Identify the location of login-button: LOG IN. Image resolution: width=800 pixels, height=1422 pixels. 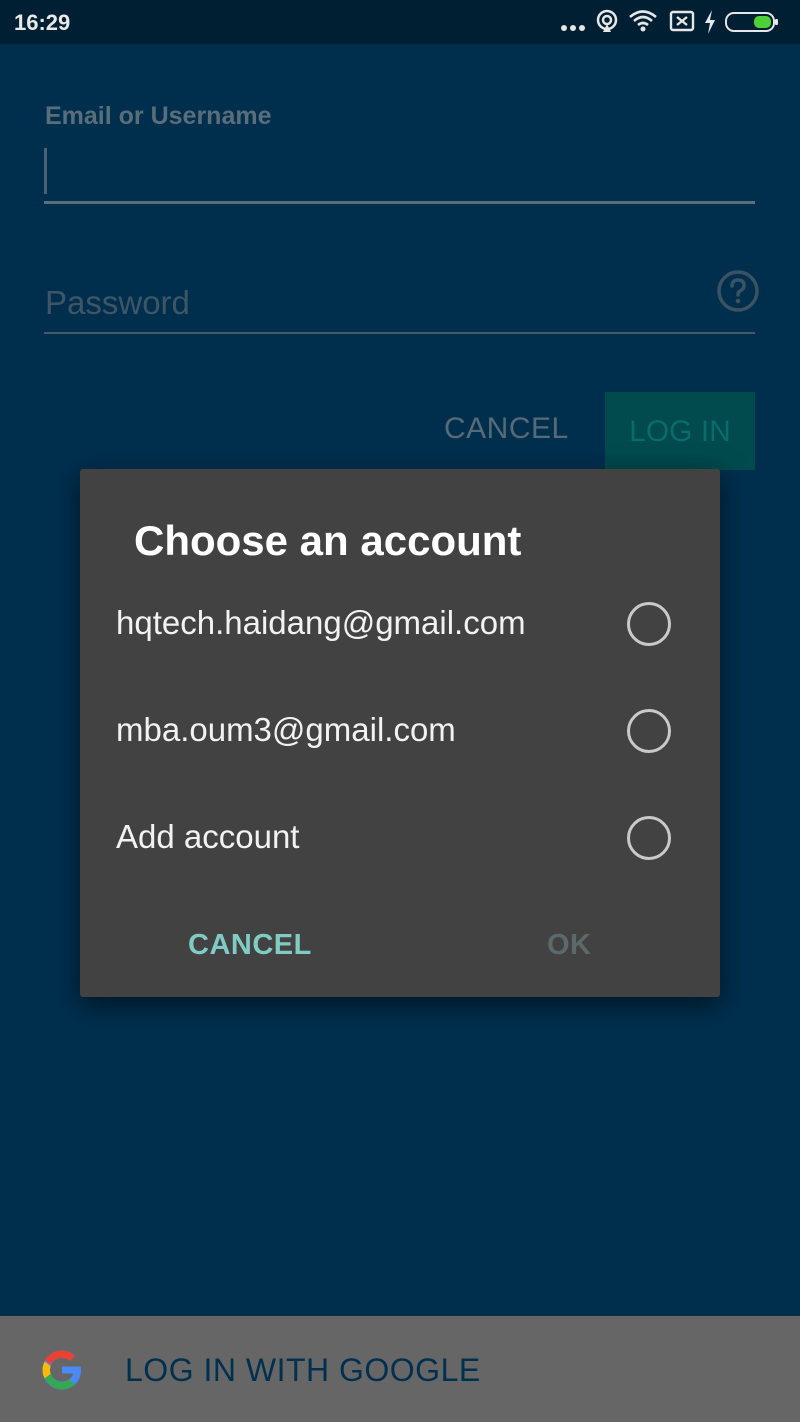
(680, 431).